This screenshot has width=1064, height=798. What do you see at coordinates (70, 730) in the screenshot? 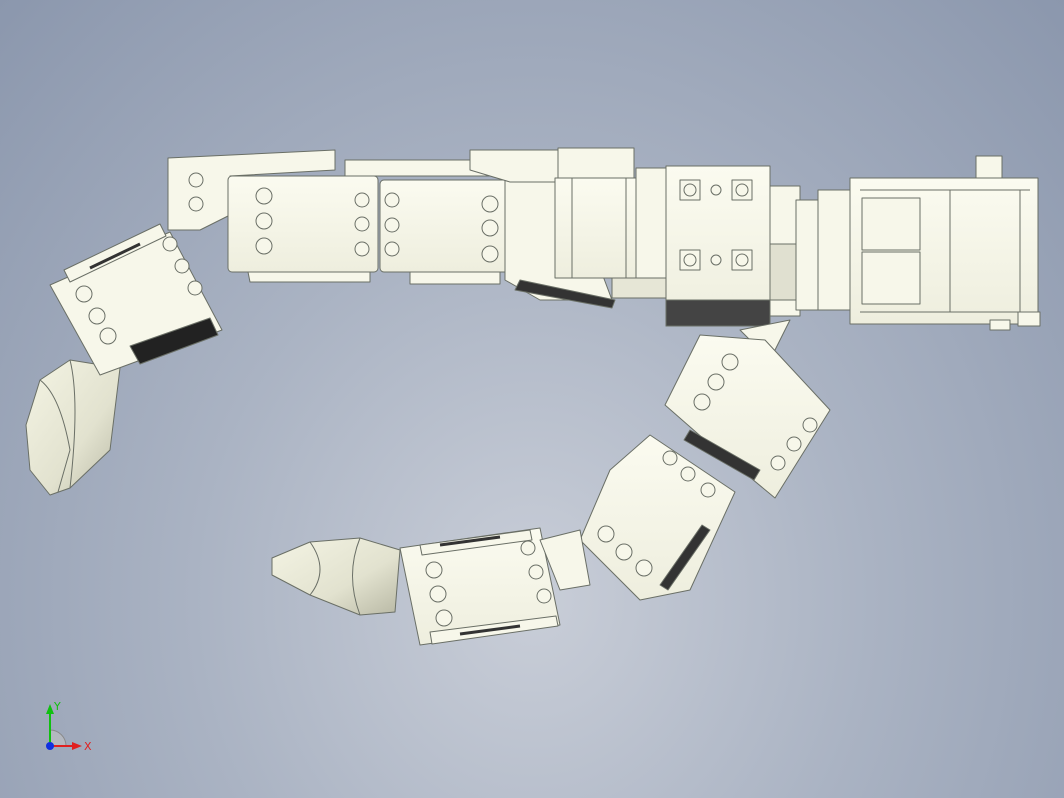
I see `axis-triad: Y X` at bounding box center [70, 730].